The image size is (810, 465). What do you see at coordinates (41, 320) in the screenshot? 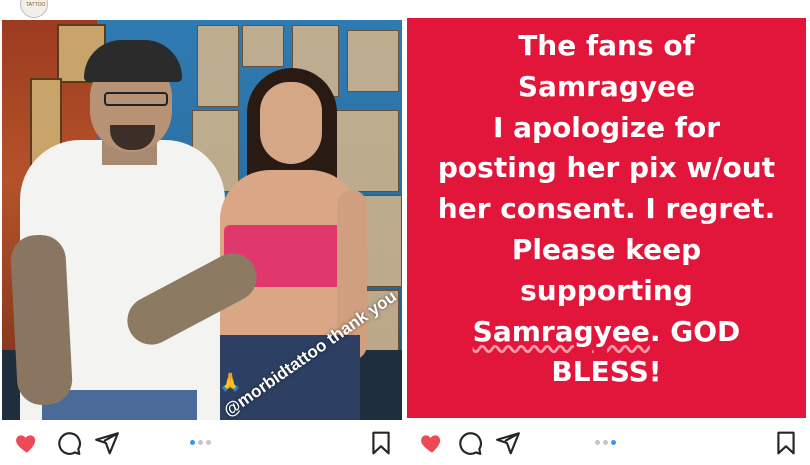
I see `man-arm-left` at bounding box center [41, 320].